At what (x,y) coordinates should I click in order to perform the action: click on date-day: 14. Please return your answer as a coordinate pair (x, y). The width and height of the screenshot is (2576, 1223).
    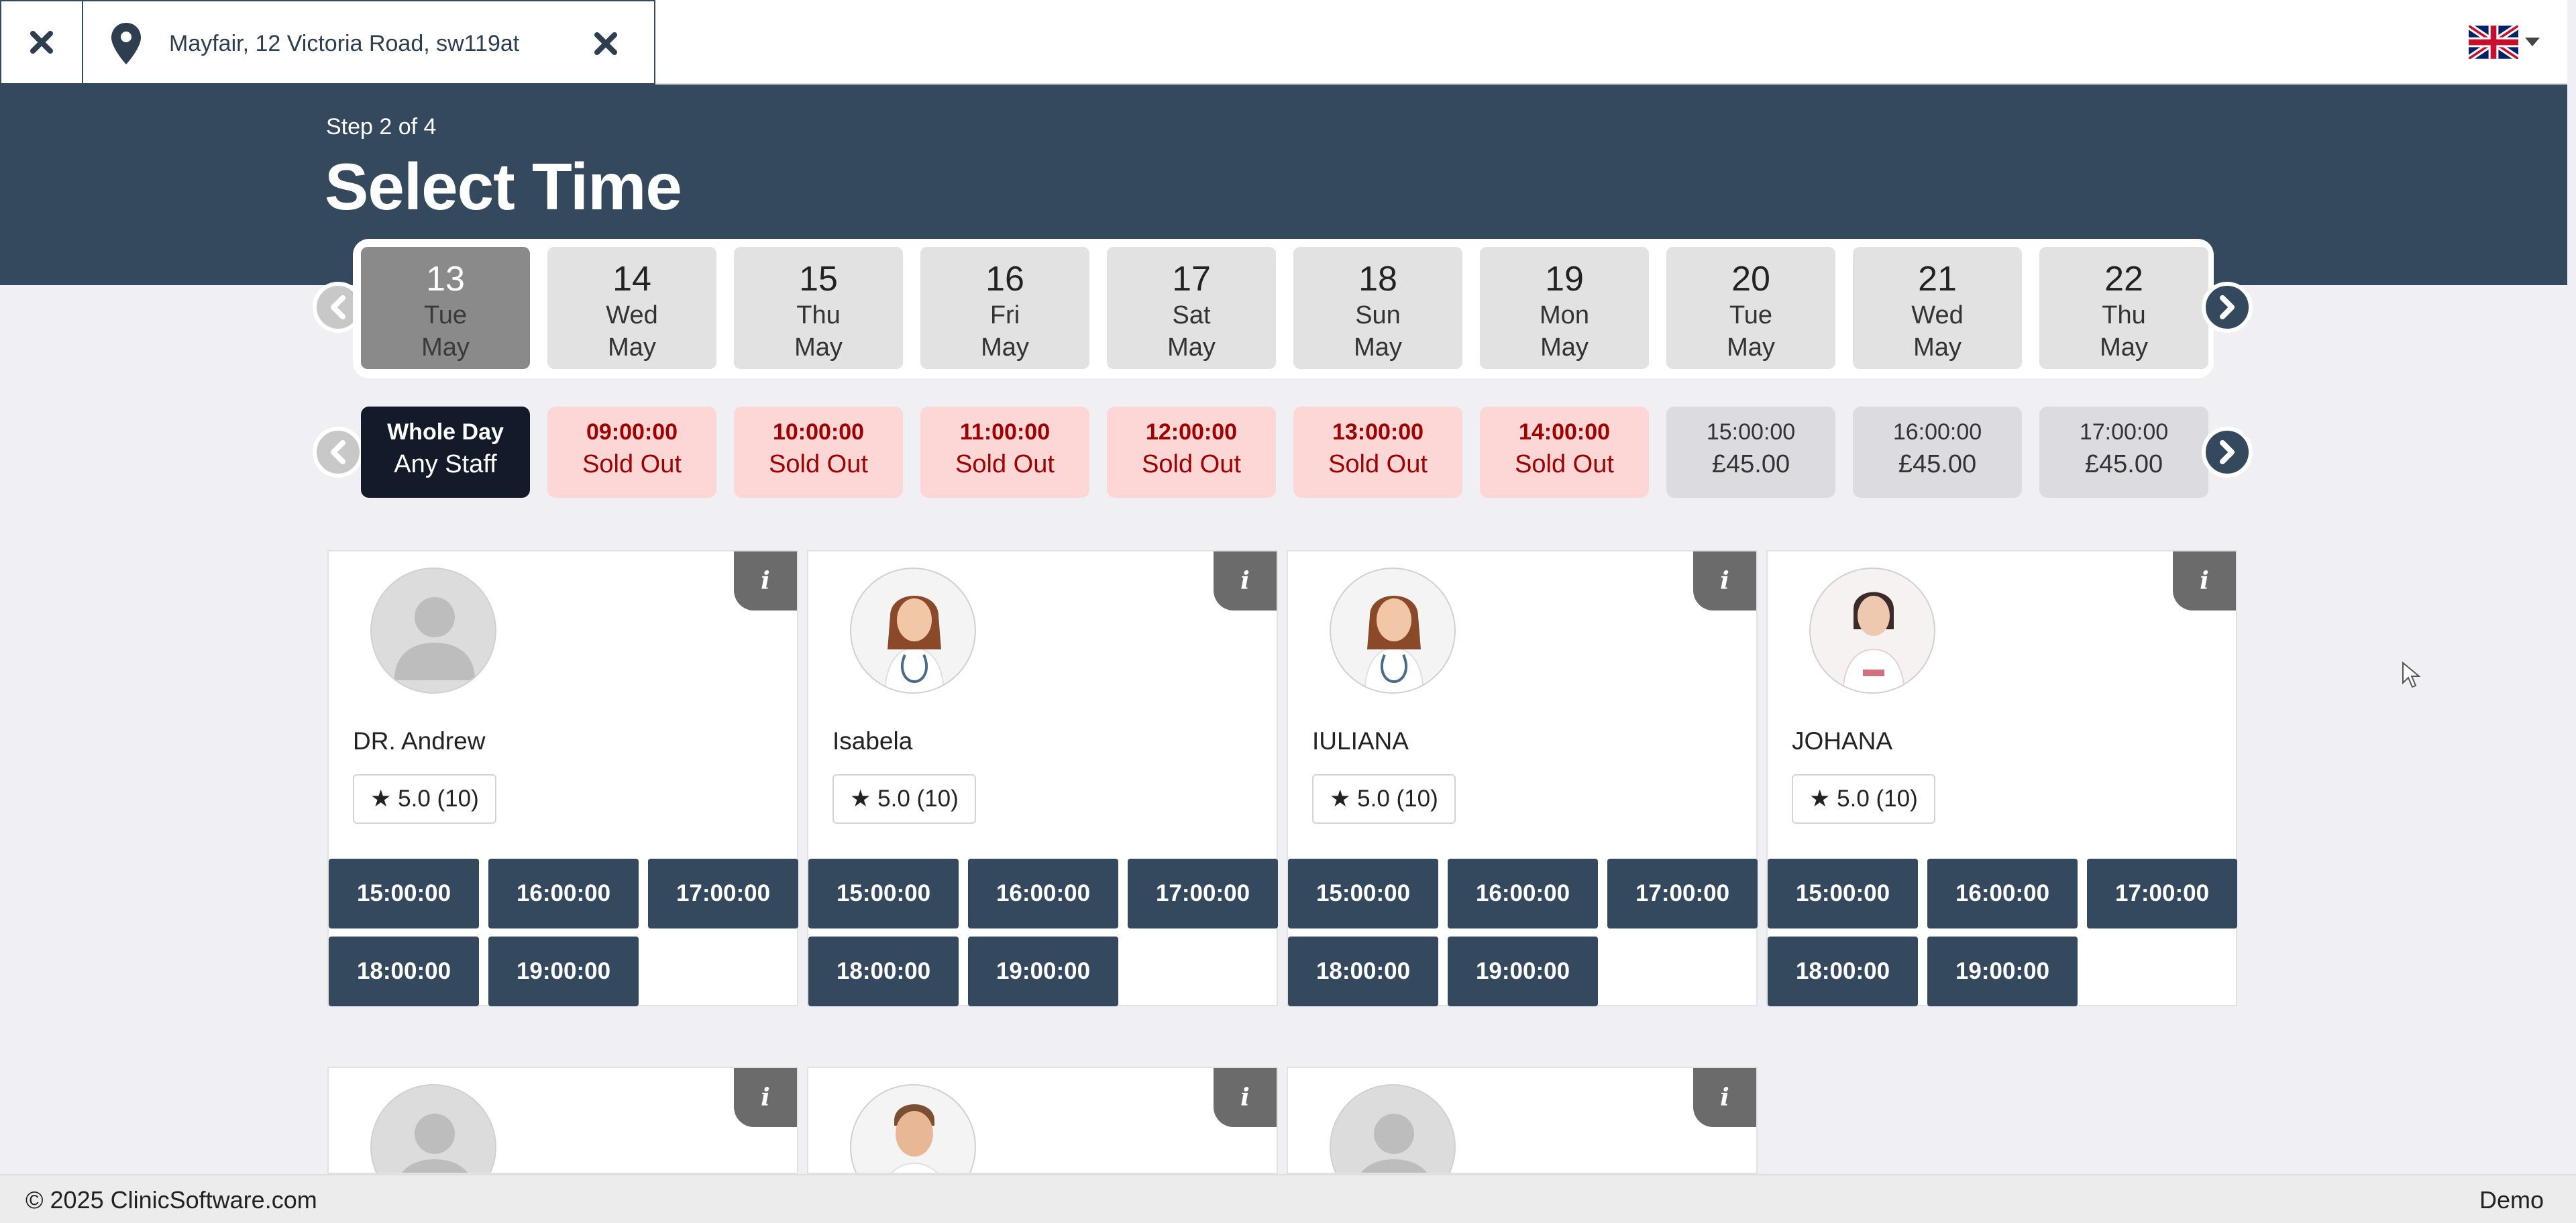
    Looking at the image, I should click on (631, 279).